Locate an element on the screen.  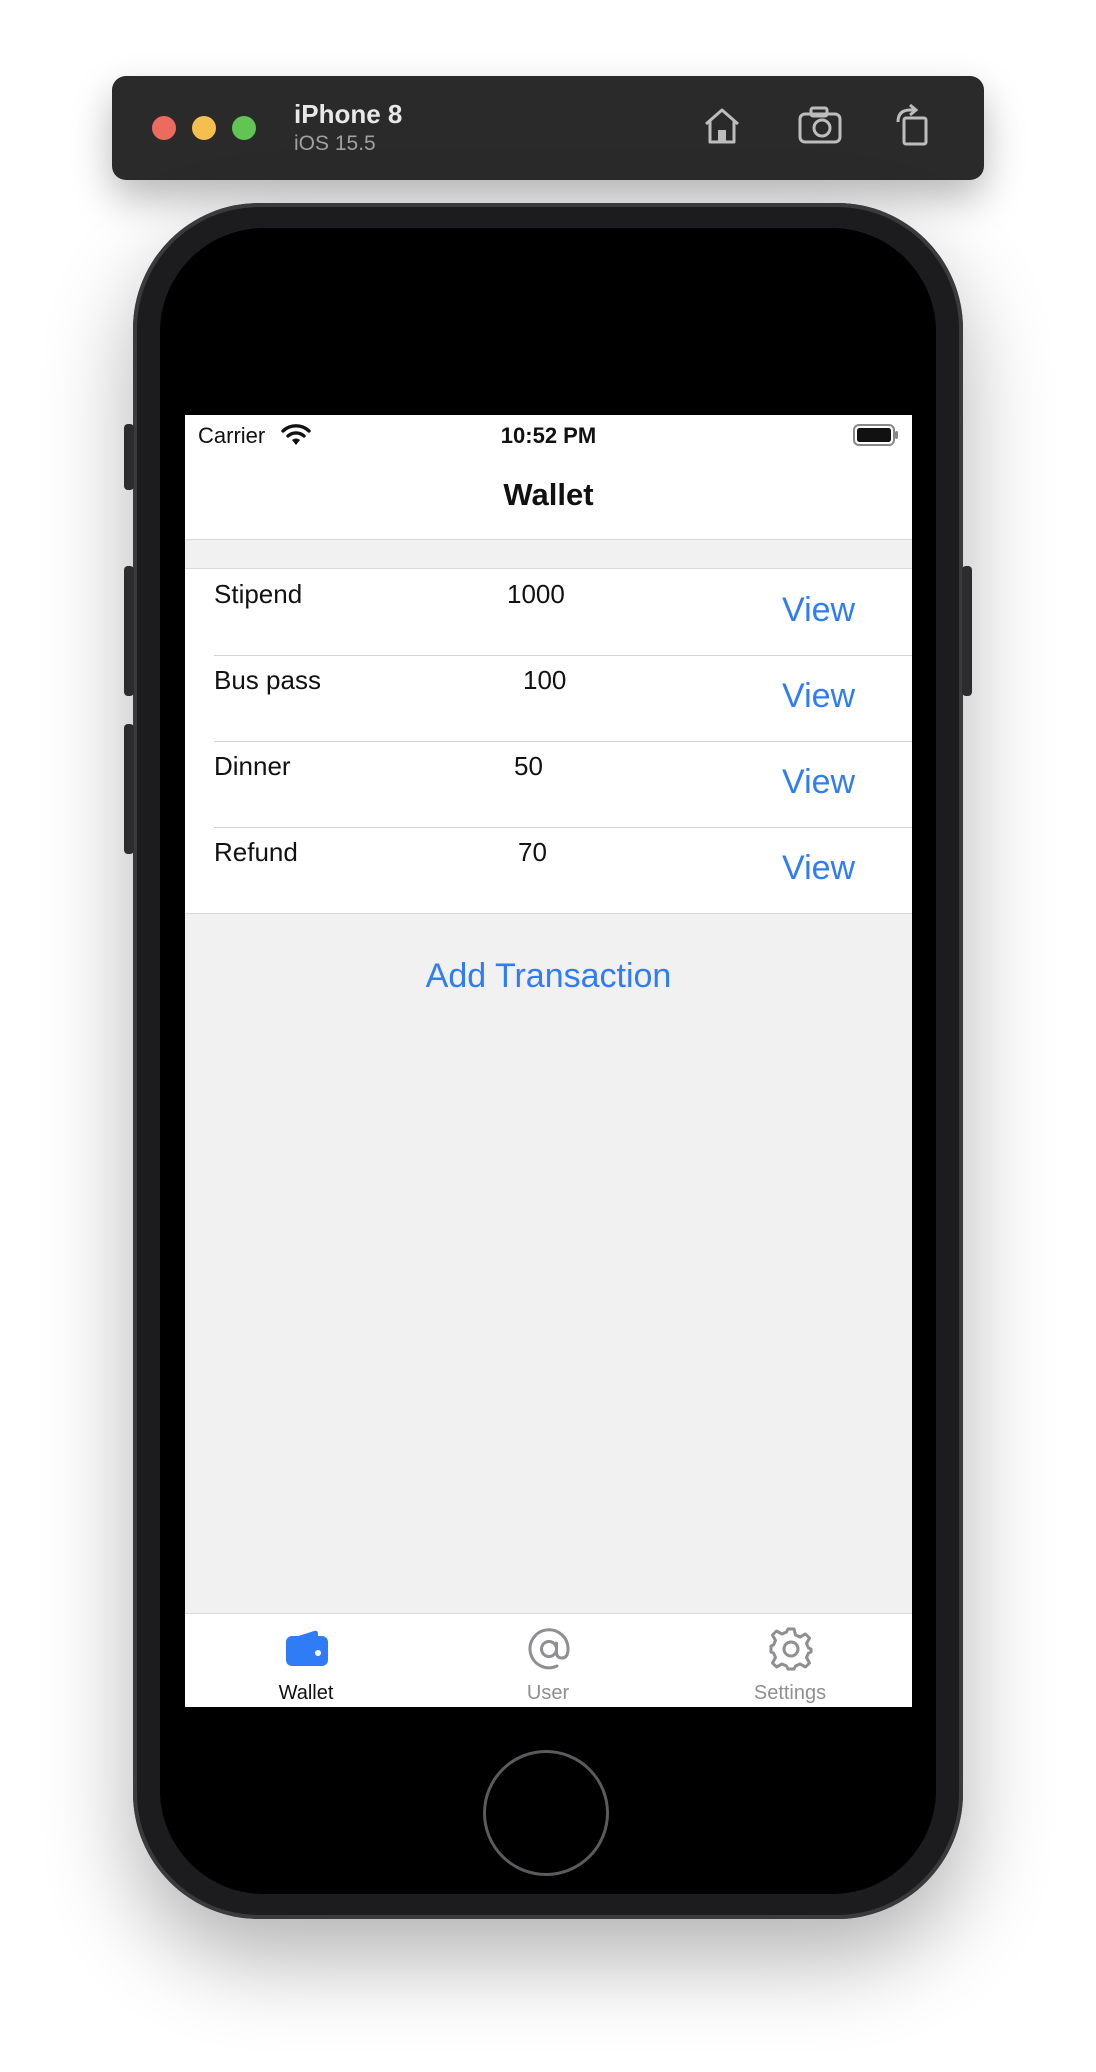
transaction-name: Refund is located at coordinates (256, 852).